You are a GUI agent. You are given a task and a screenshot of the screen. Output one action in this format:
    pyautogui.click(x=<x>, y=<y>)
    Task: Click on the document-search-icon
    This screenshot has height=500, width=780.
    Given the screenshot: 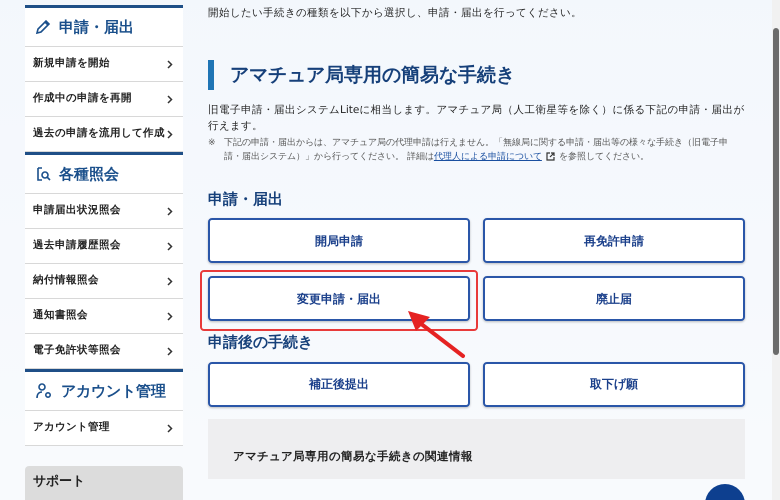 What is the action you would take?
    pyautogui.click(x=43, y=174)
    